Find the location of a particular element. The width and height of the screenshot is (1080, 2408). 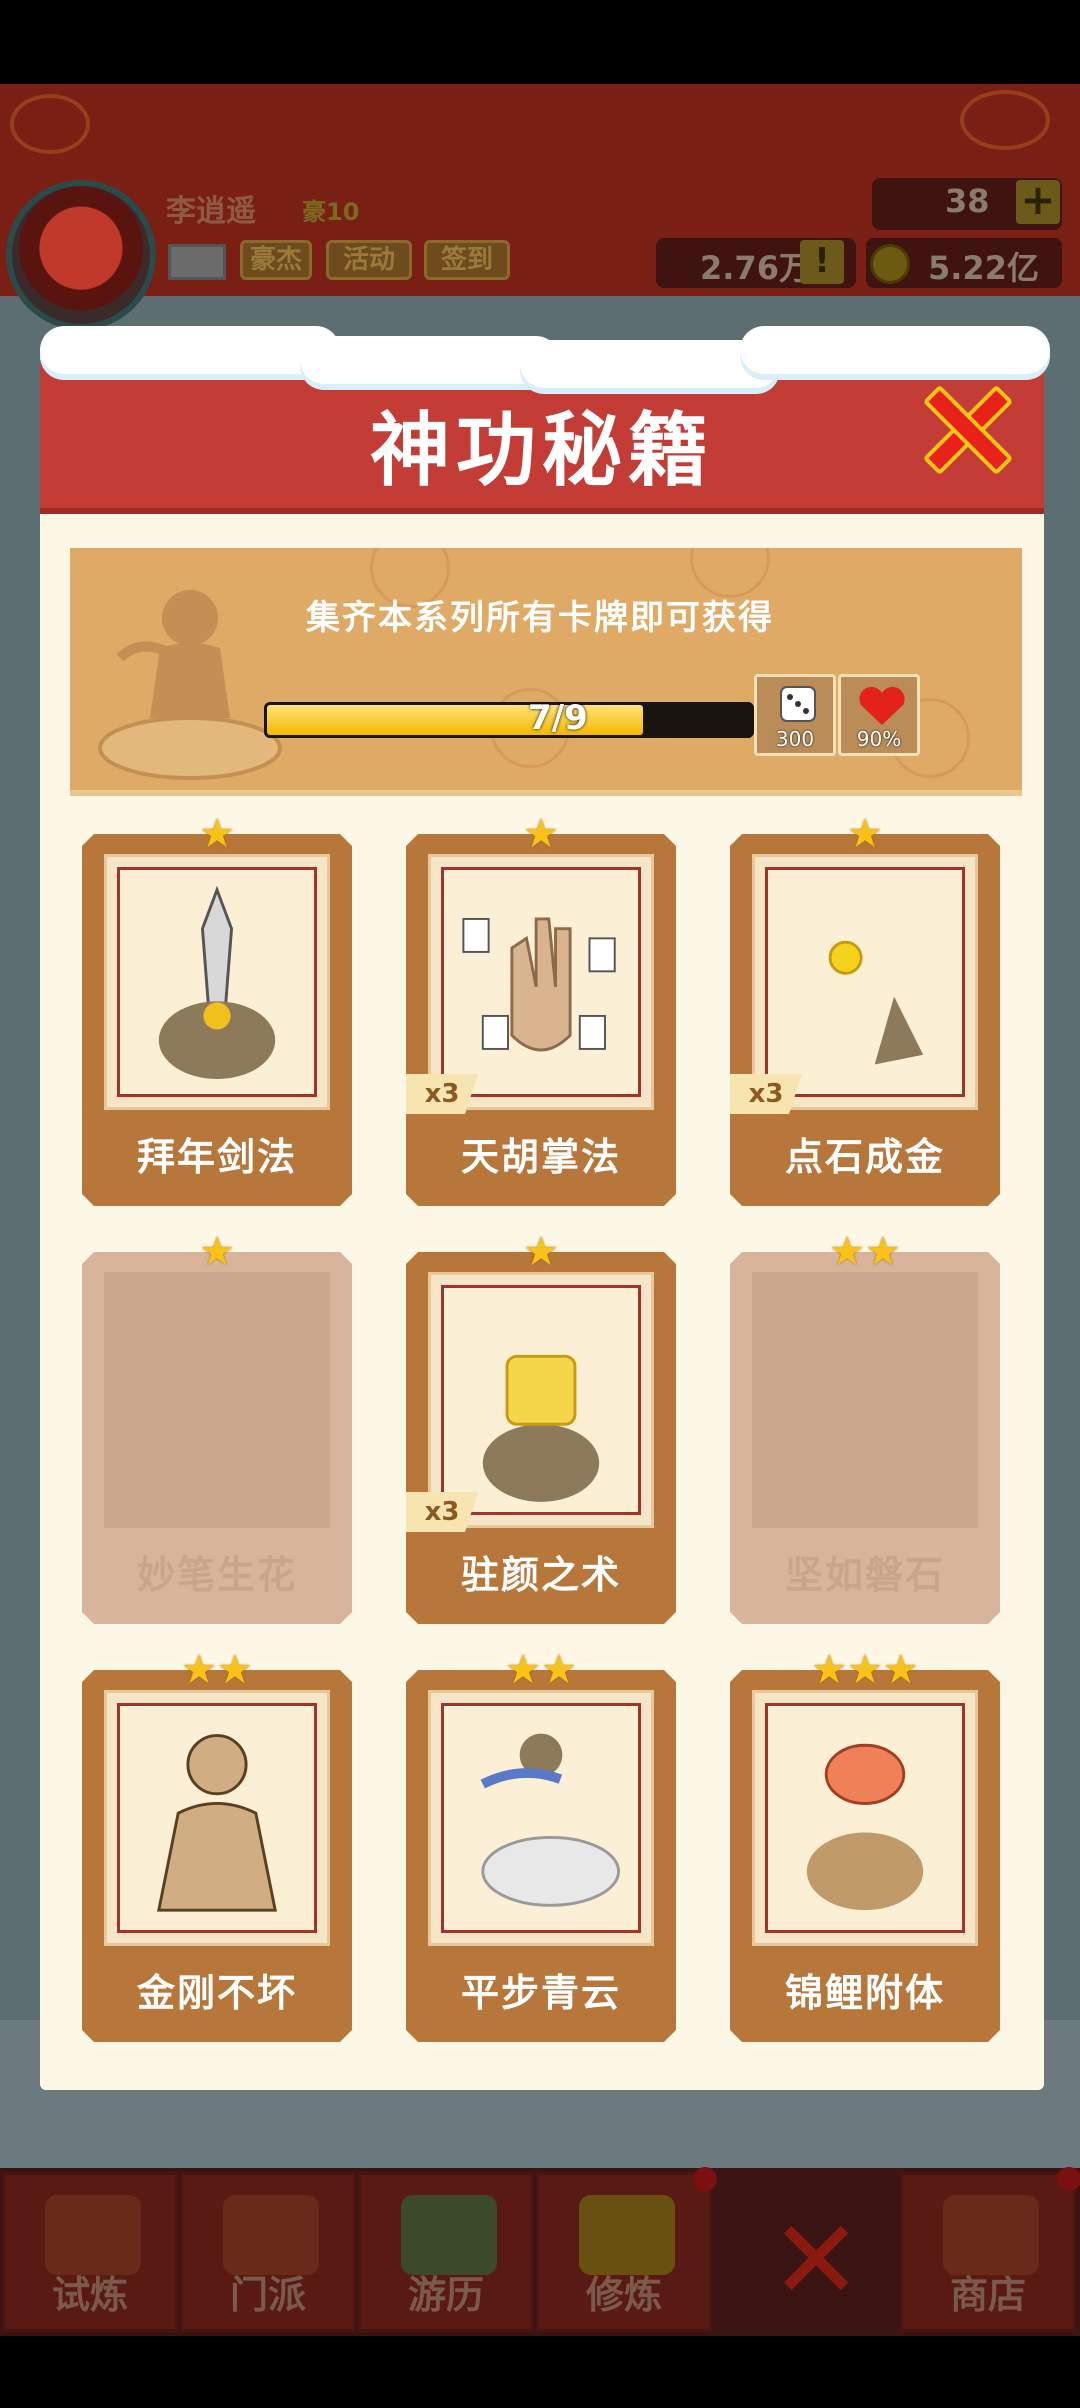

reward-dice: 300 is located at coordinates (795, 715).